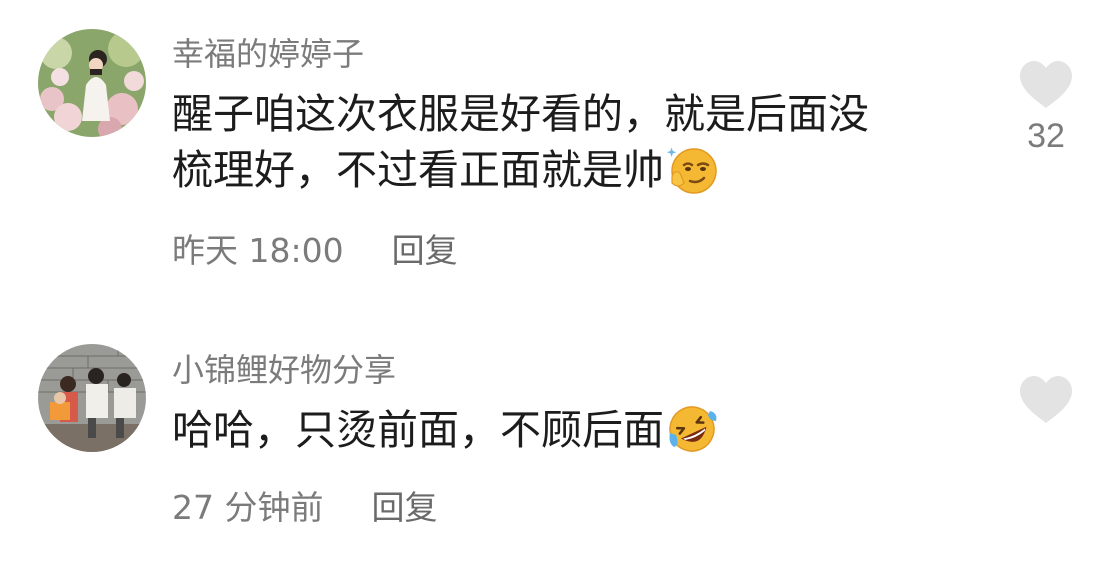 The height and width of the screenshot is (564, 1116). I want to click on username: 小锦鲤好物分享, so click(284, 370).